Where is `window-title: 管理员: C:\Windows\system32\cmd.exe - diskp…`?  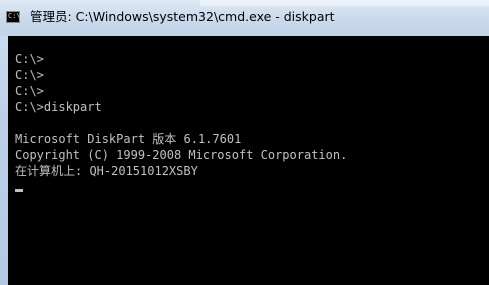 window-title: 管理员: C:\Windows\system32\cmd.exe - diskp… is located at coordinates (182, 16).